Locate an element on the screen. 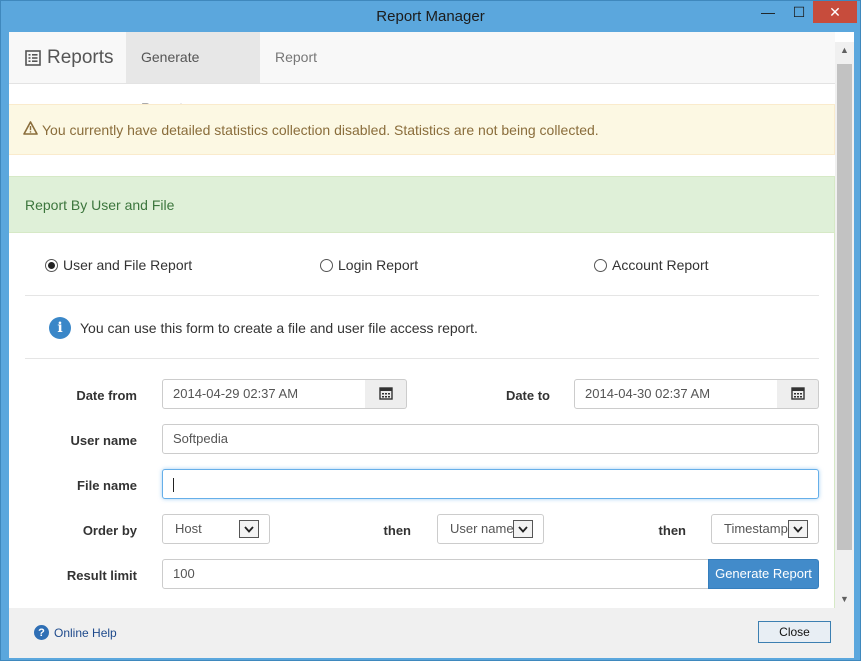 The height and width of the screenshot is (661, 861). then-select-2: Timestamp is located at coordinates (765, 529).